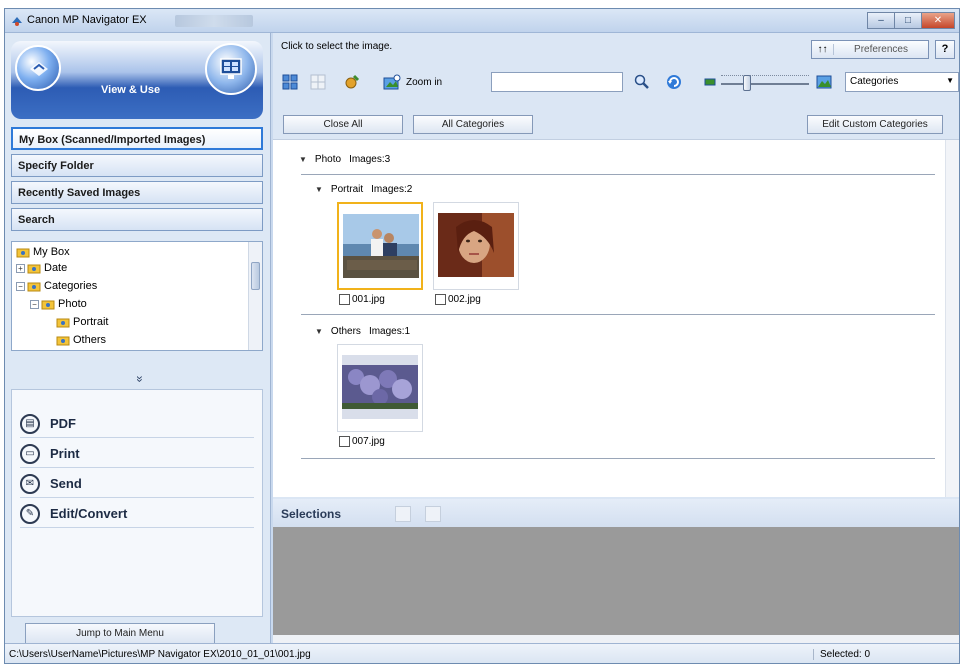 This screenshot has width=962, height=666. What do you see at coordinates (58, 304) in the screenshot?
I see `tree-item-photo: − Photo` at bounding box center [58, 304].